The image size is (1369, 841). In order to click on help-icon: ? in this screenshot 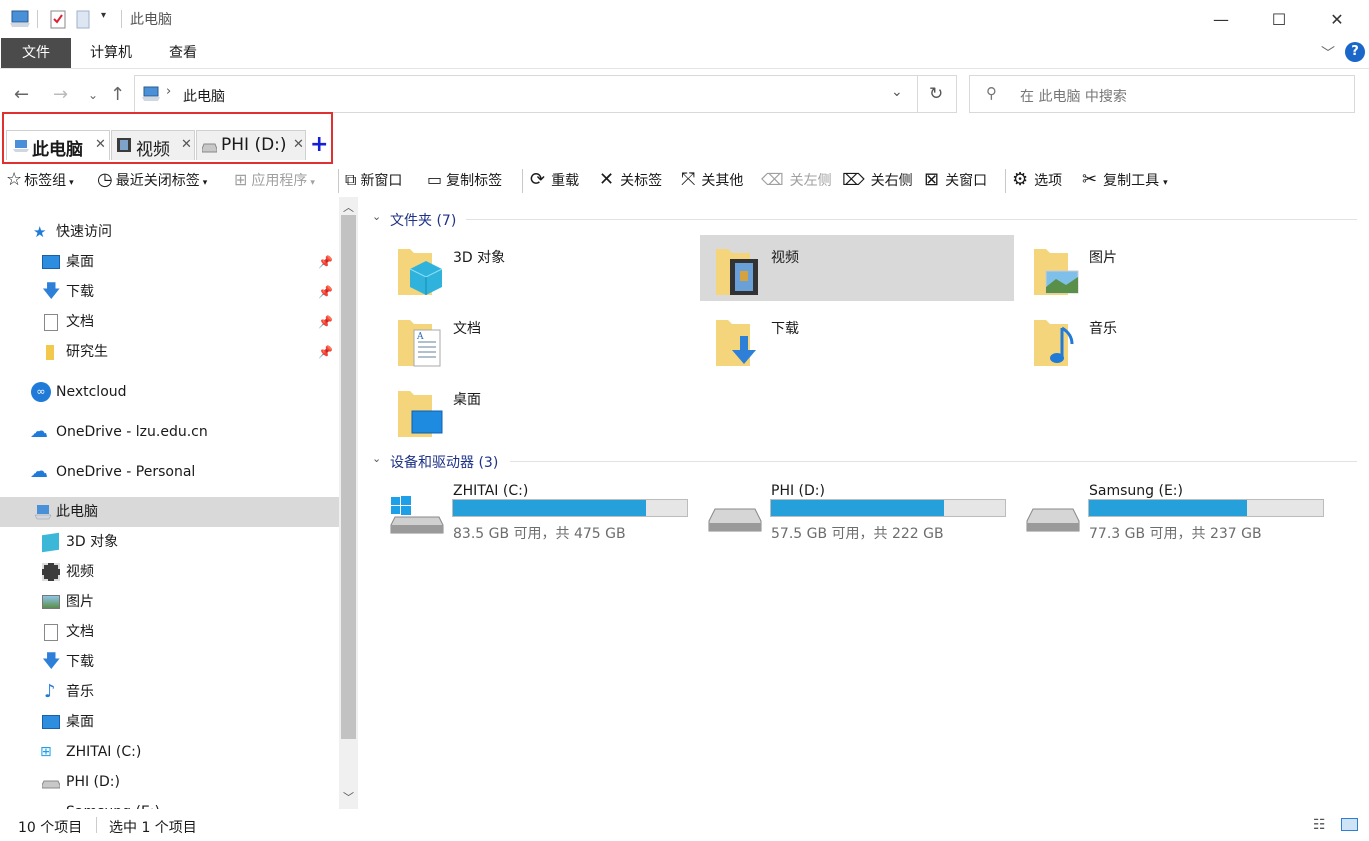, I will do `click(1355, 52)`.